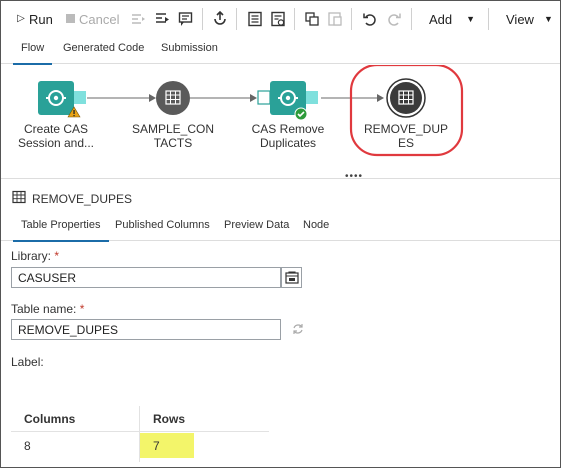 The image size is (561, 468). I want to click on rows-header: Rows, so click(169, 419).